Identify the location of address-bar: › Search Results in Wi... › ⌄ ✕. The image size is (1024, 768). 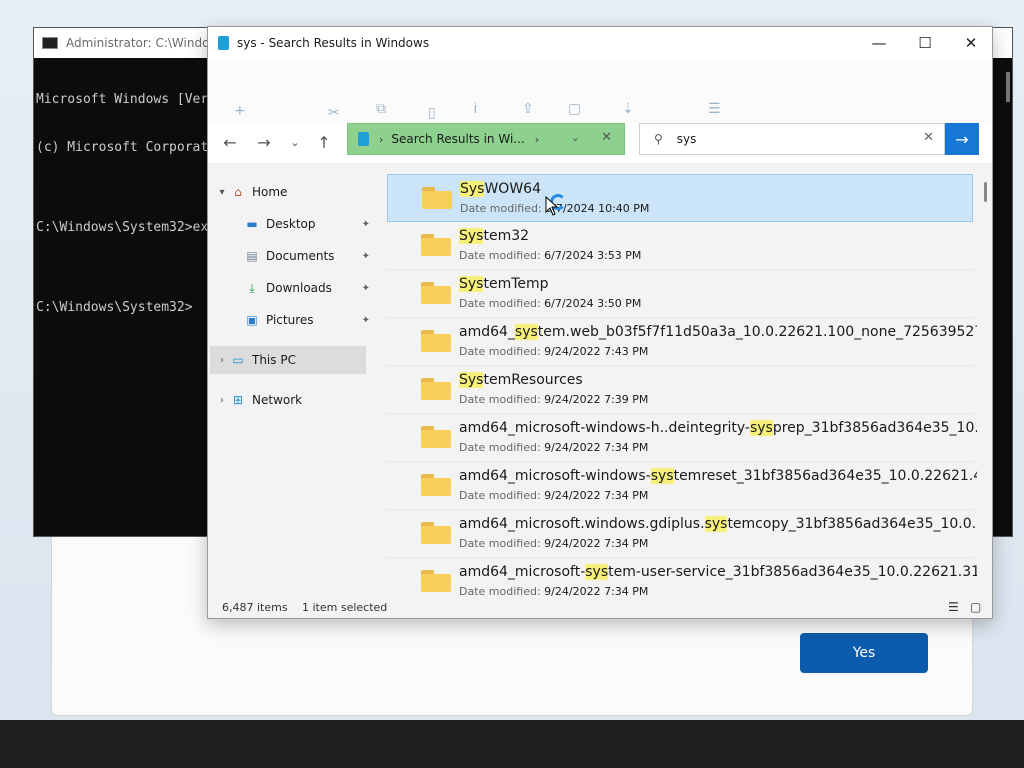
(486, 139).